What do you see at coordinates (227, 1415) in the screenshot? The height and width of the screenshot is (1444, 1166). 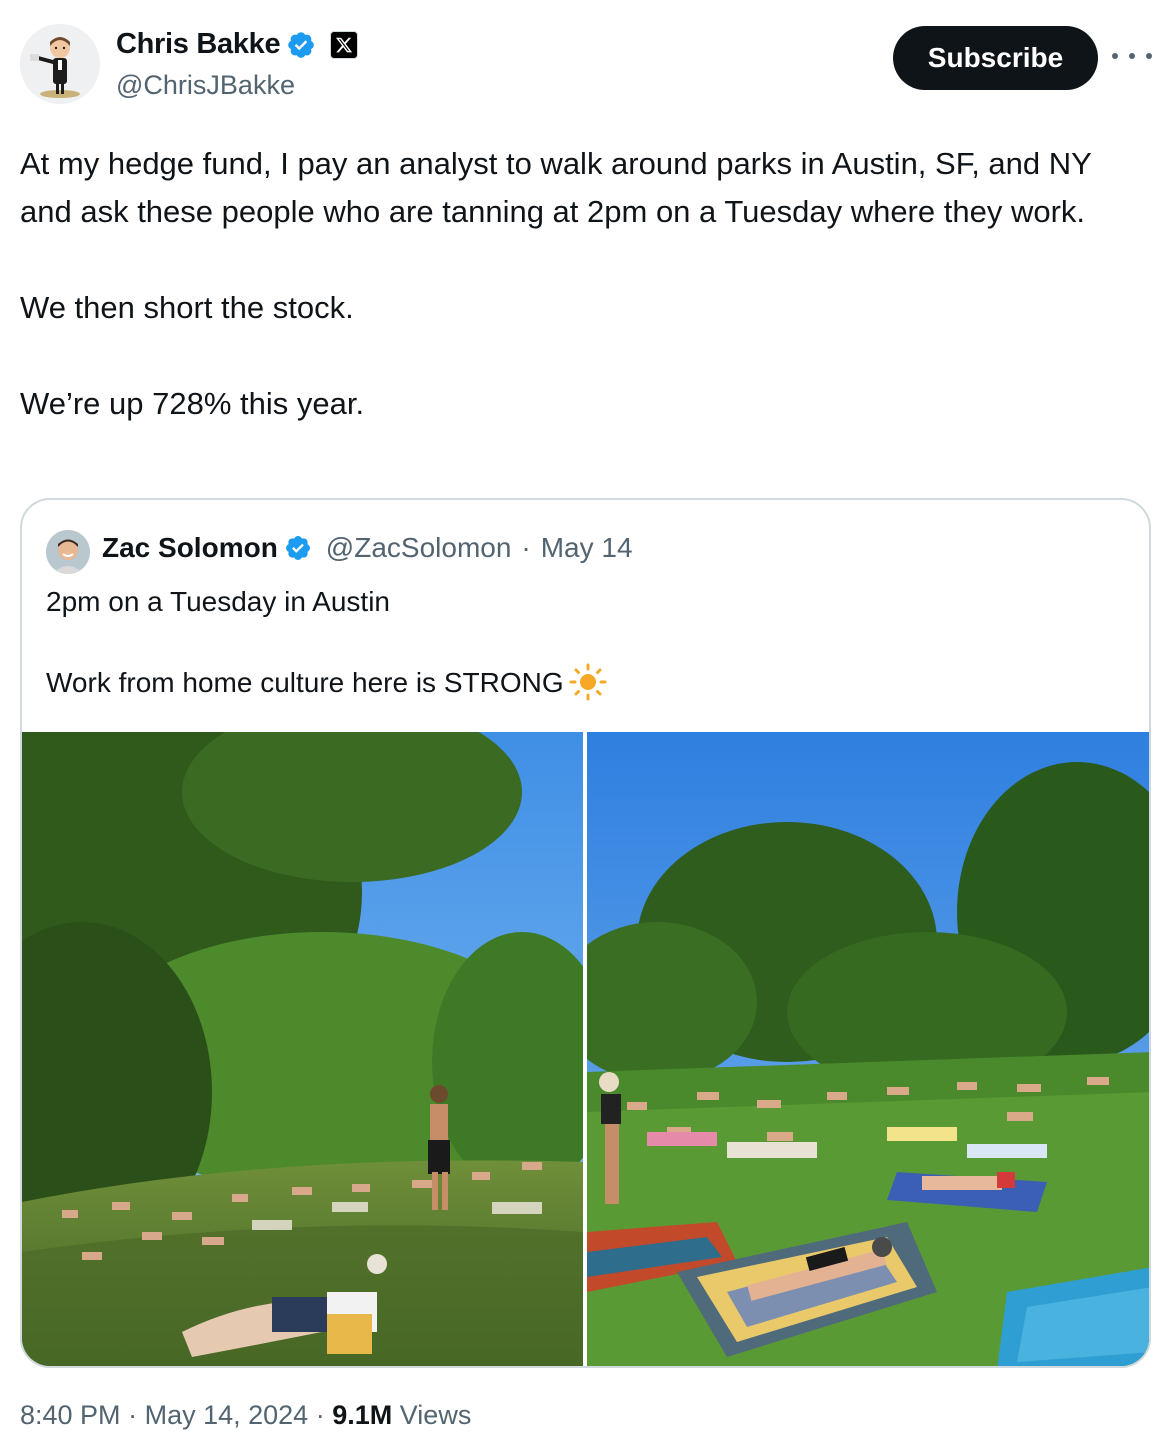 I see `tweet-date: May 14, 2024` at bounding box center [227, 1415].